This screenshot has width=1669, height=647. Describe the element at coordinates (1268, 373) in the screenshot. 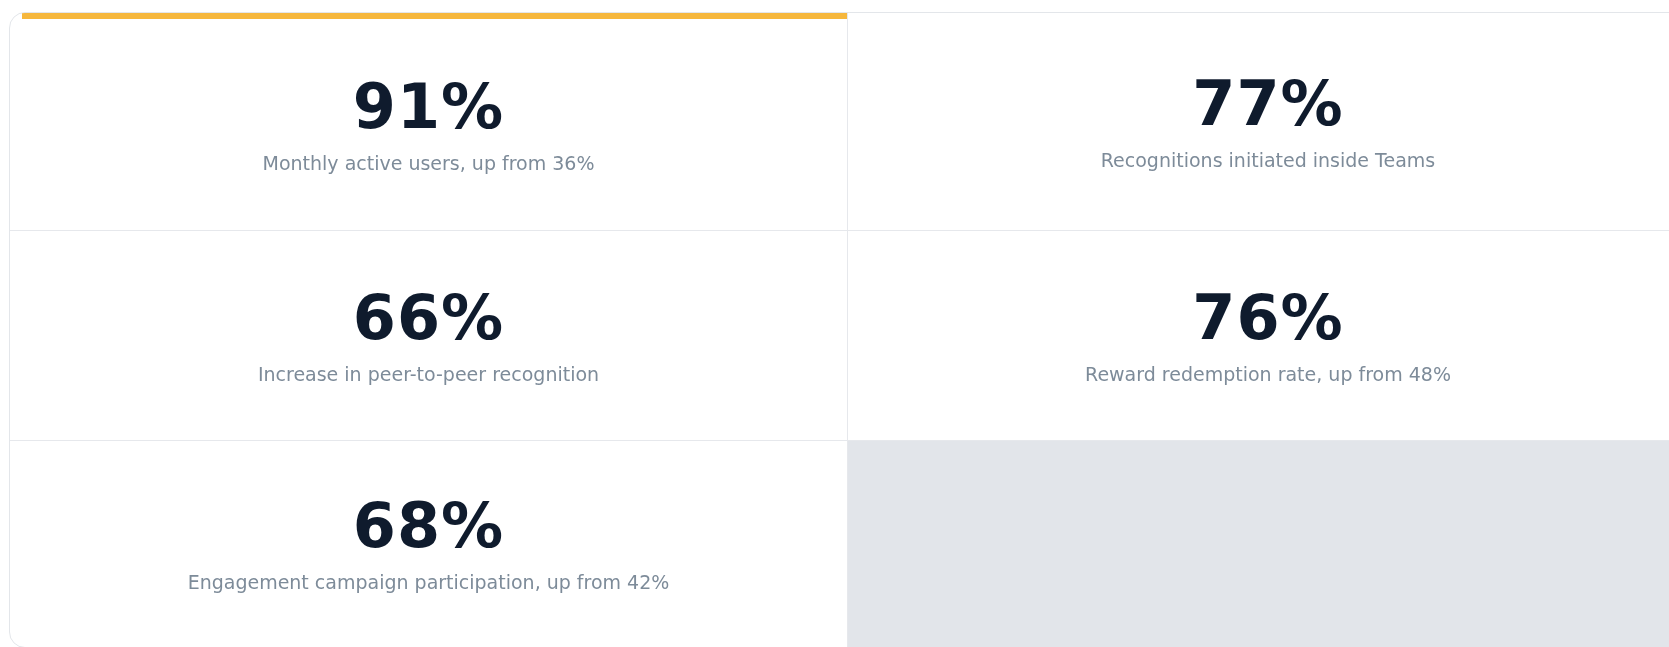

I see `stat-label: Reward redemption rate, up from 48%` at that location.